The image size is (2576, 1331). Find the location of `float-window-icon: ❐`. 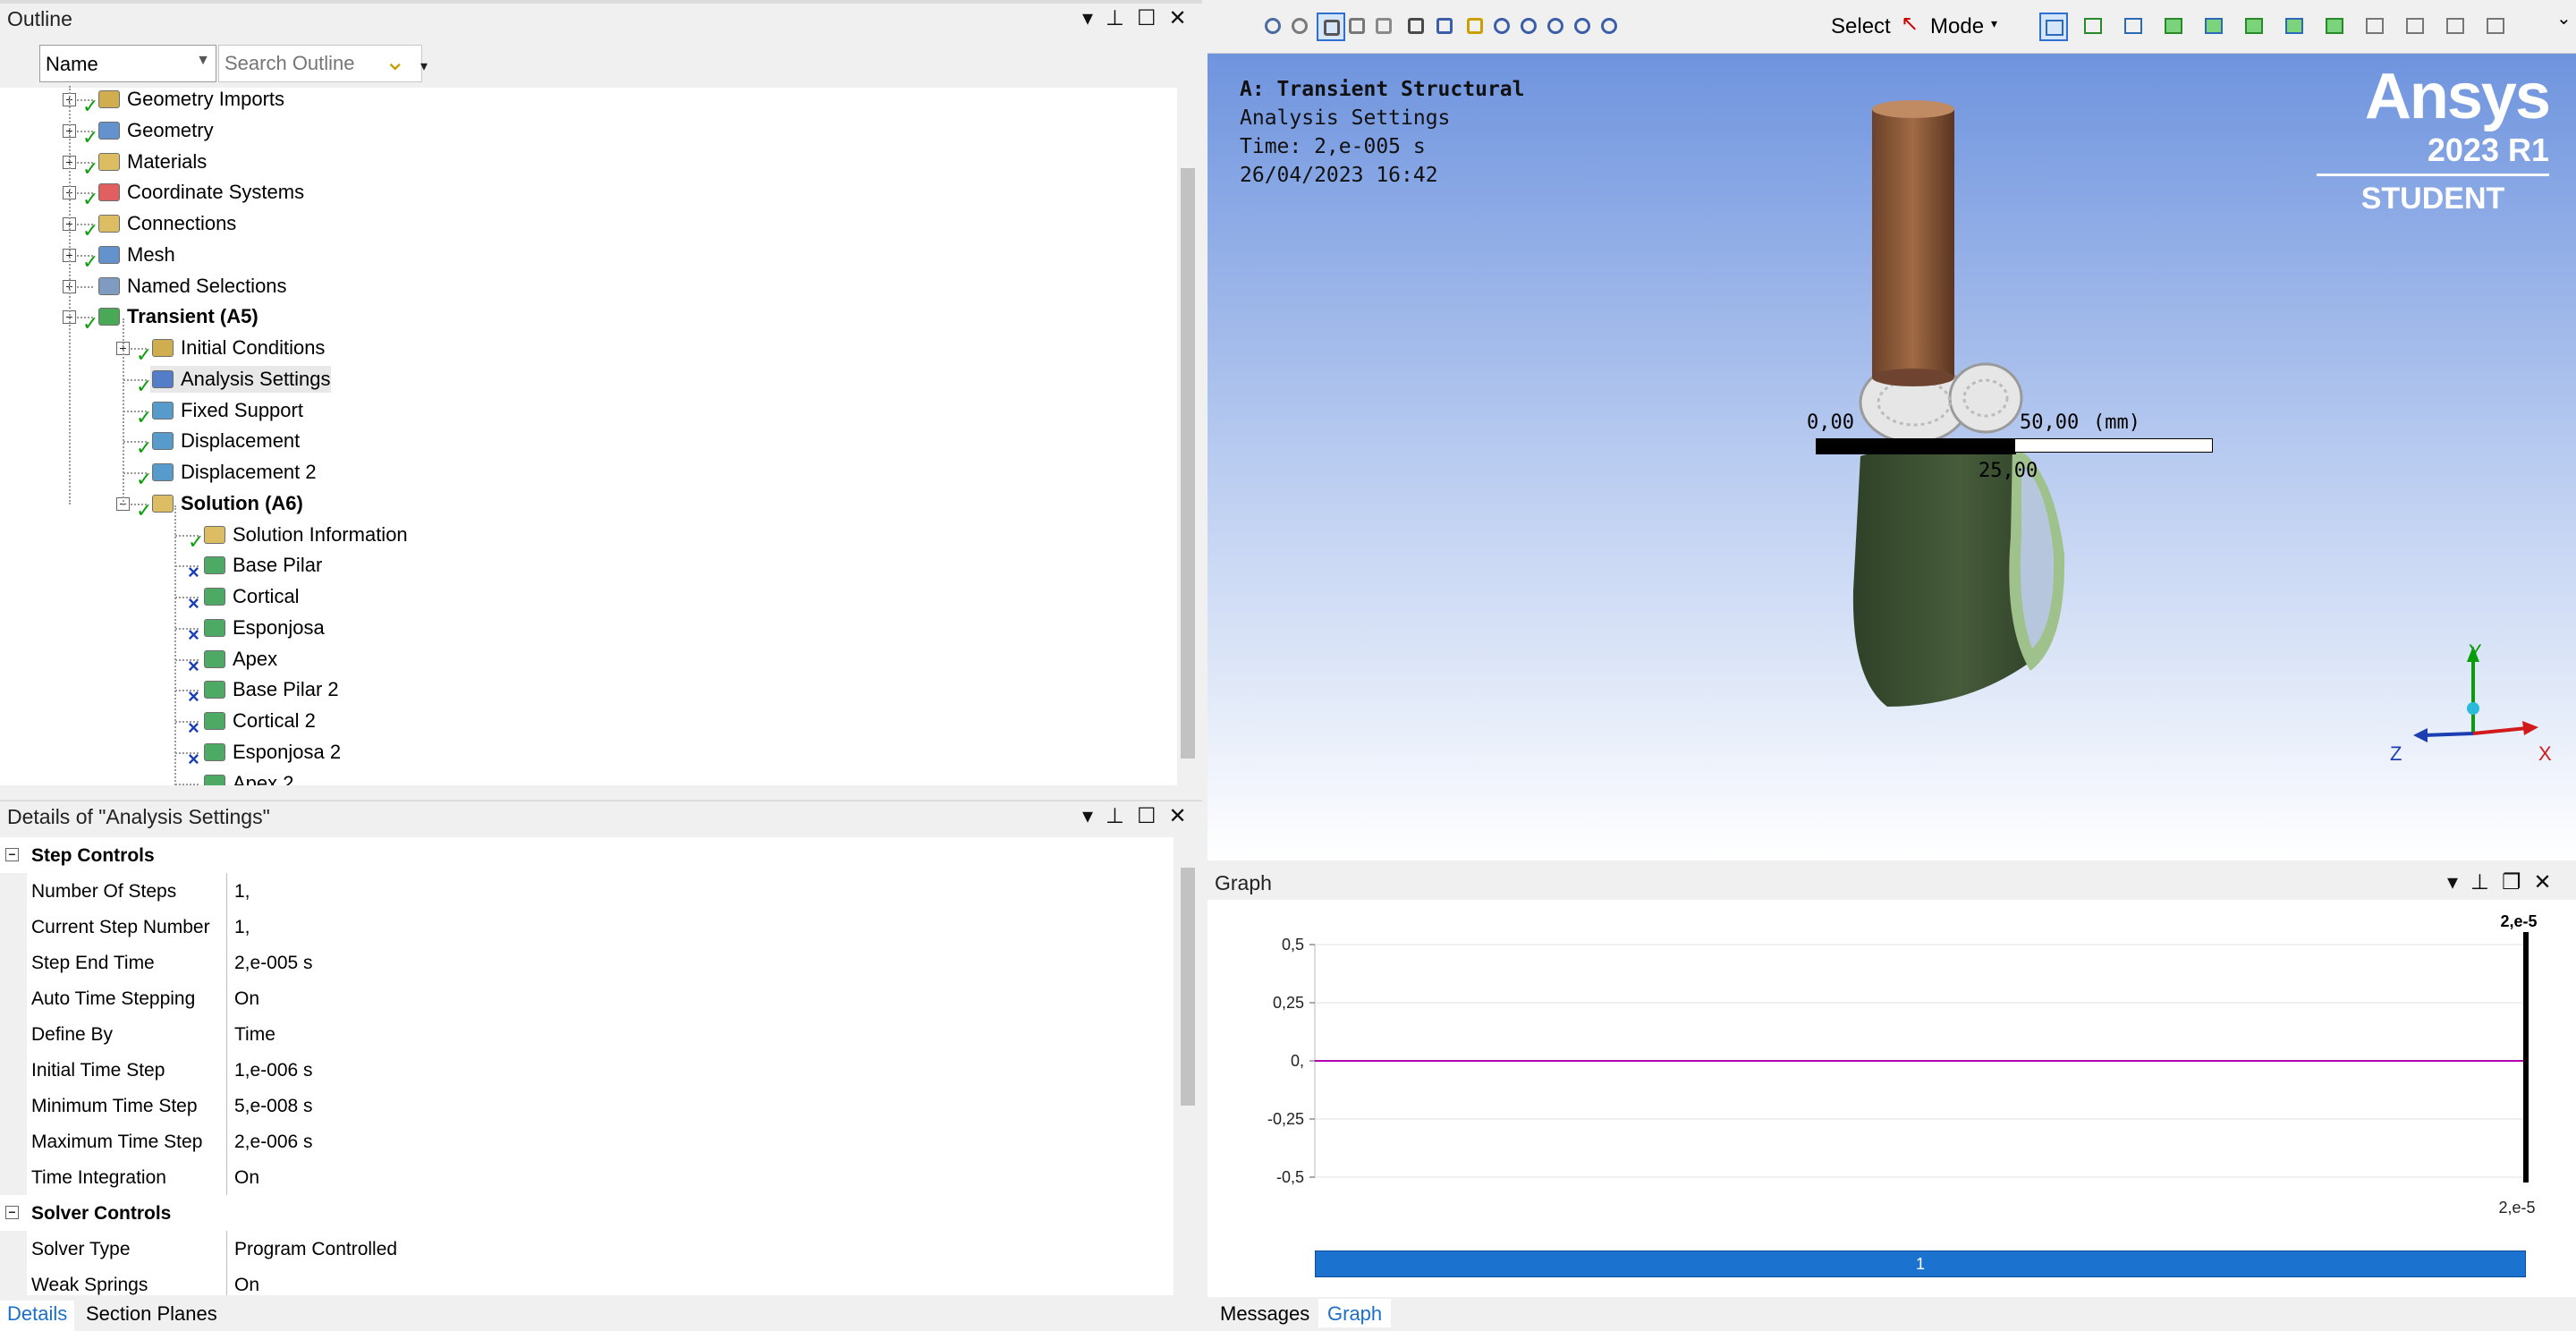

float-window-icon: ❐ is located at coordinates (2511, 882).